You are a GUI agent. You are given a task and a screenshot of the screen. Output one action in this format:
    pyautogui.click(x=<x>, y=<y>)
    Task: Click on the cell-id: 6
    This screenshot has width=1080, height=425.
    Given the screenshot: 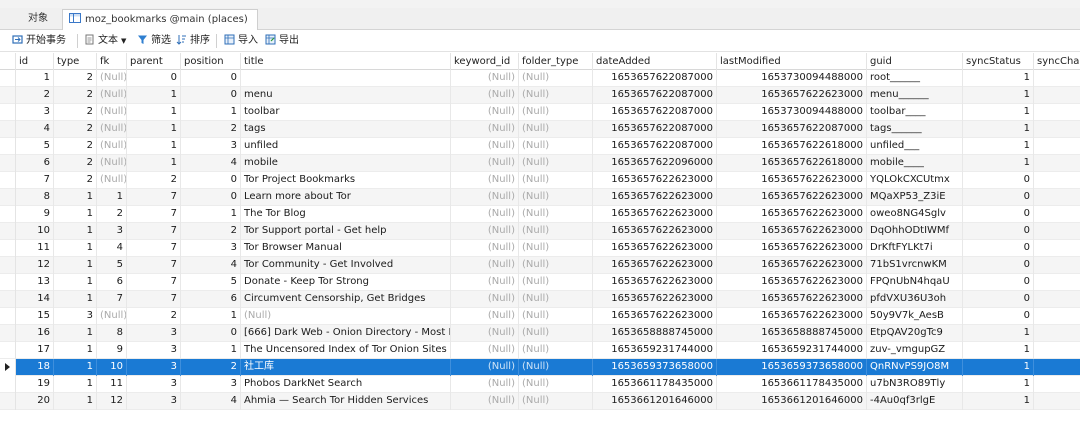 What is the action you would take?
    pyautogui.click(x=35, y=163)
    